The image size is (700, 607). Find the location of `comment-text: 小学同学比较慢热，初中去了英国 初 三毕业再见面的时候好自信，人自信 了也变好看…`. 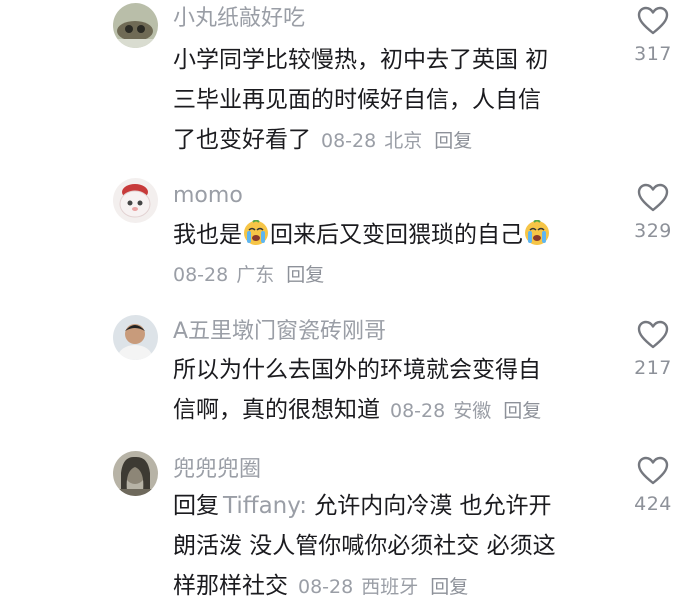

comment-text: 小学同学比较慢热，初中去了英国 初 三毕业再见面的时候好自信，人自信 了也变好看… is located at coordinates (383, 100).